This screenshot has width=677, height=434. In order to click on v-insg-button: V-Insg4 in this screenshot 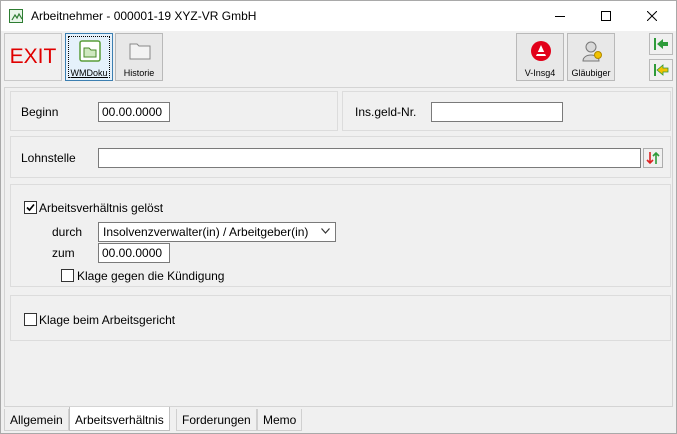, I will do `click(540, 57)`.